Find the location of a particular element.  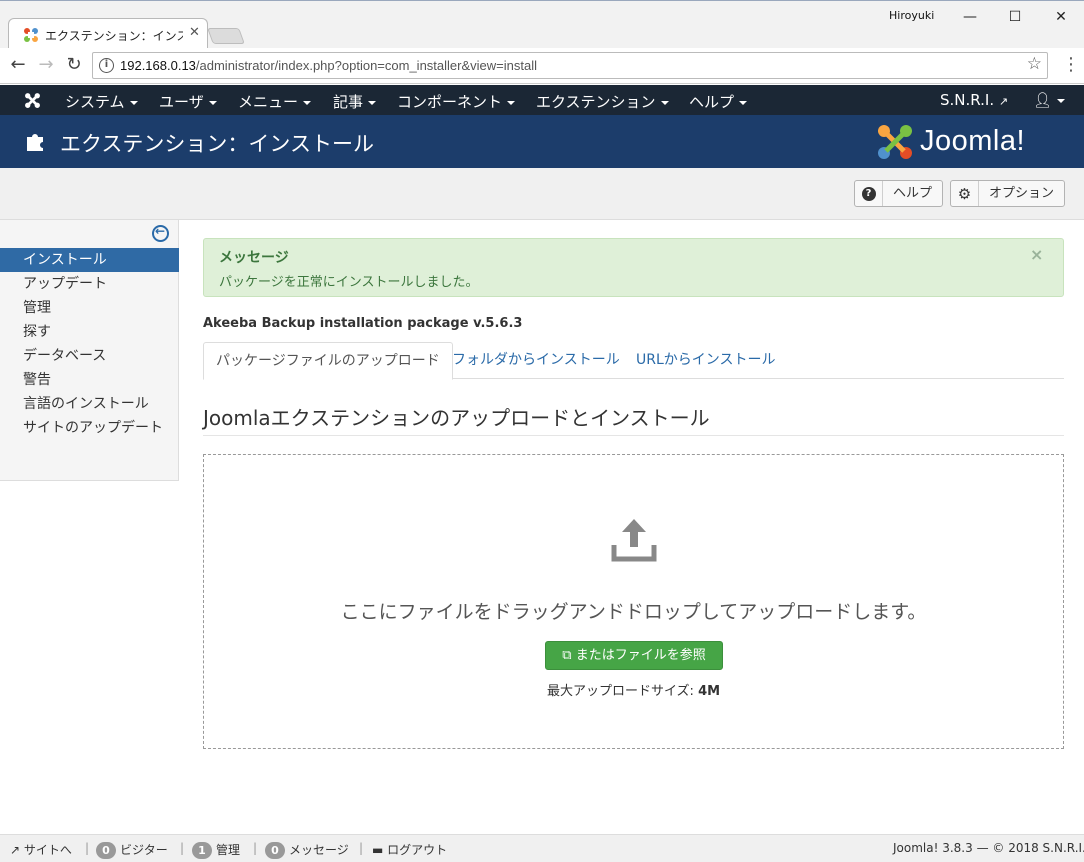

window-user-name: Hiroyuki is located at coordinates (911, 15).